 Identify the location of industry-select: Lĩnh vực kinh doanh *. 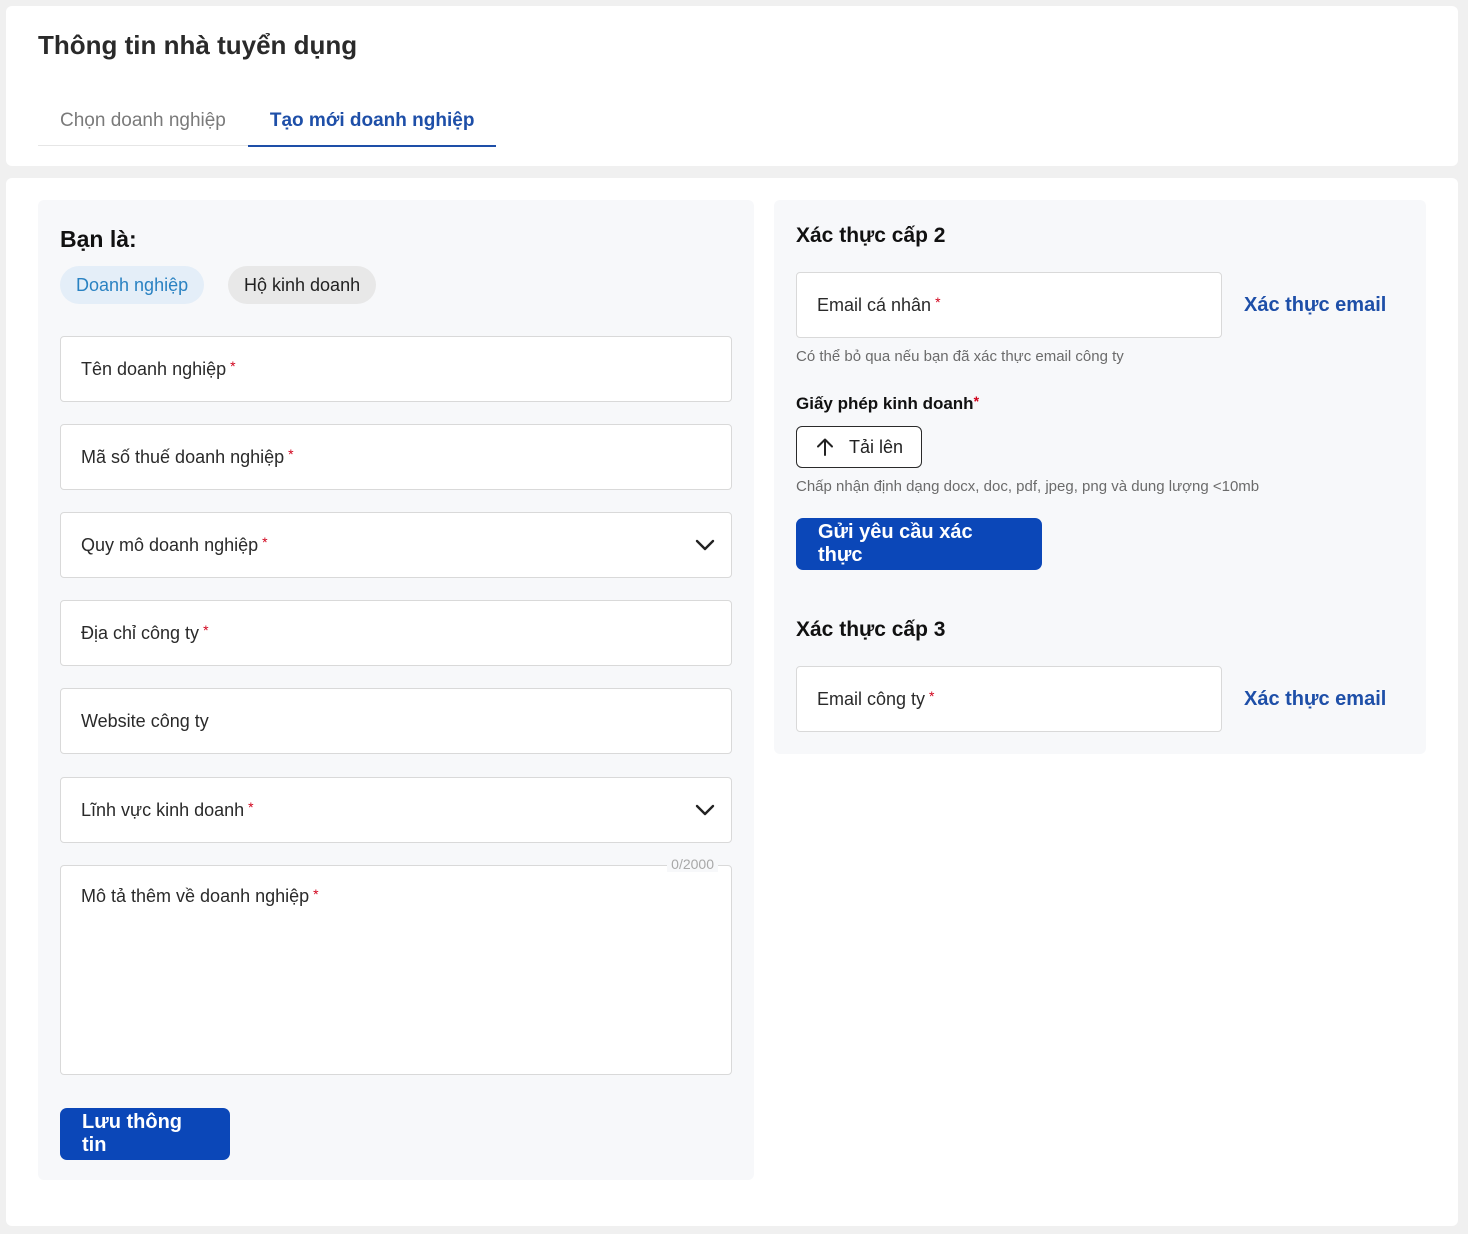
(396, 810).